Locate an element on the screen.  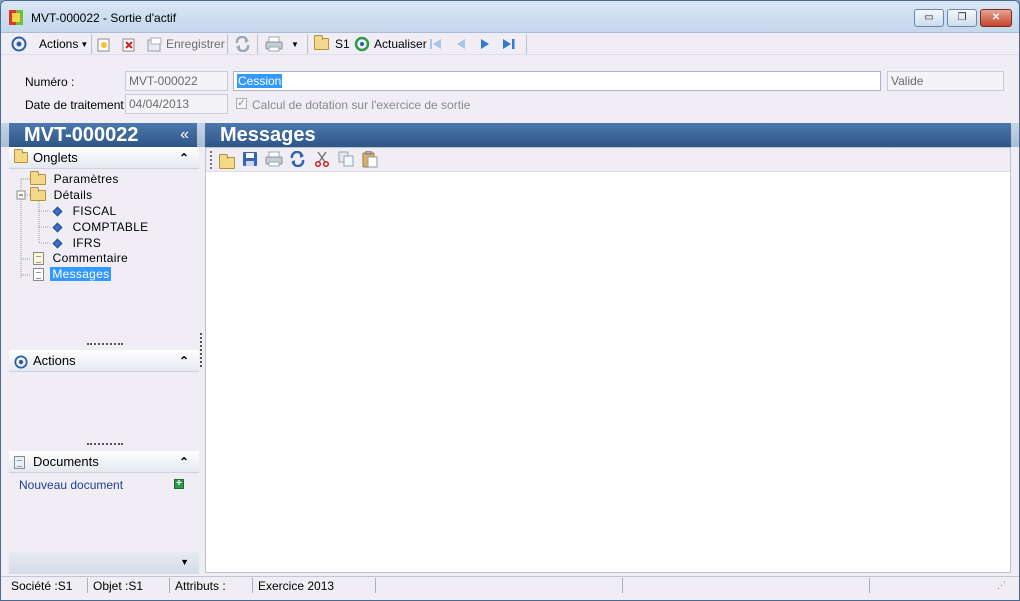
refresh-button: Actualiser is located at coordinates (390, 44).